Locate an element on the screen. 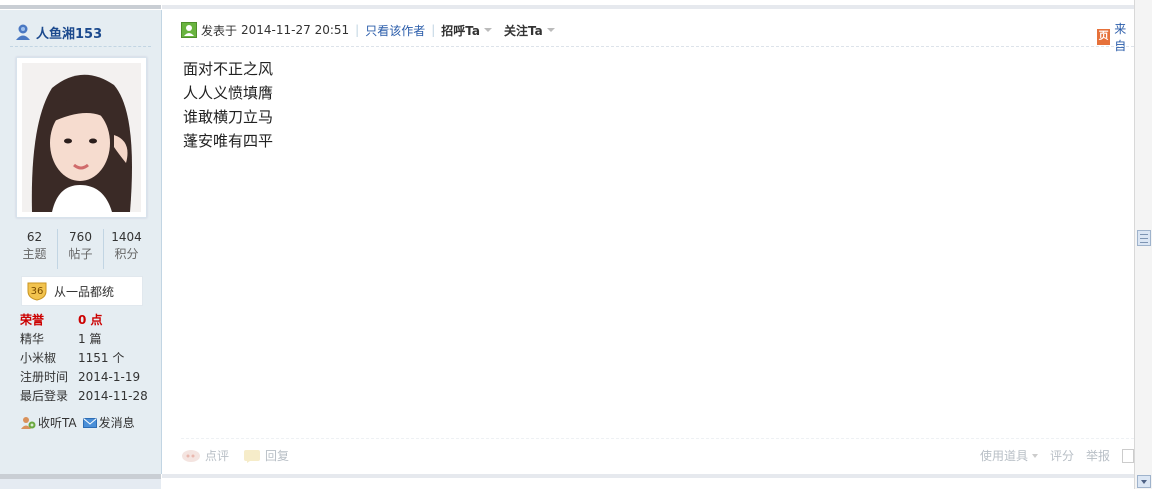 This screenshot has width=1152, height=489. info-label: 注册时间 is located at coordinates (44, 377).